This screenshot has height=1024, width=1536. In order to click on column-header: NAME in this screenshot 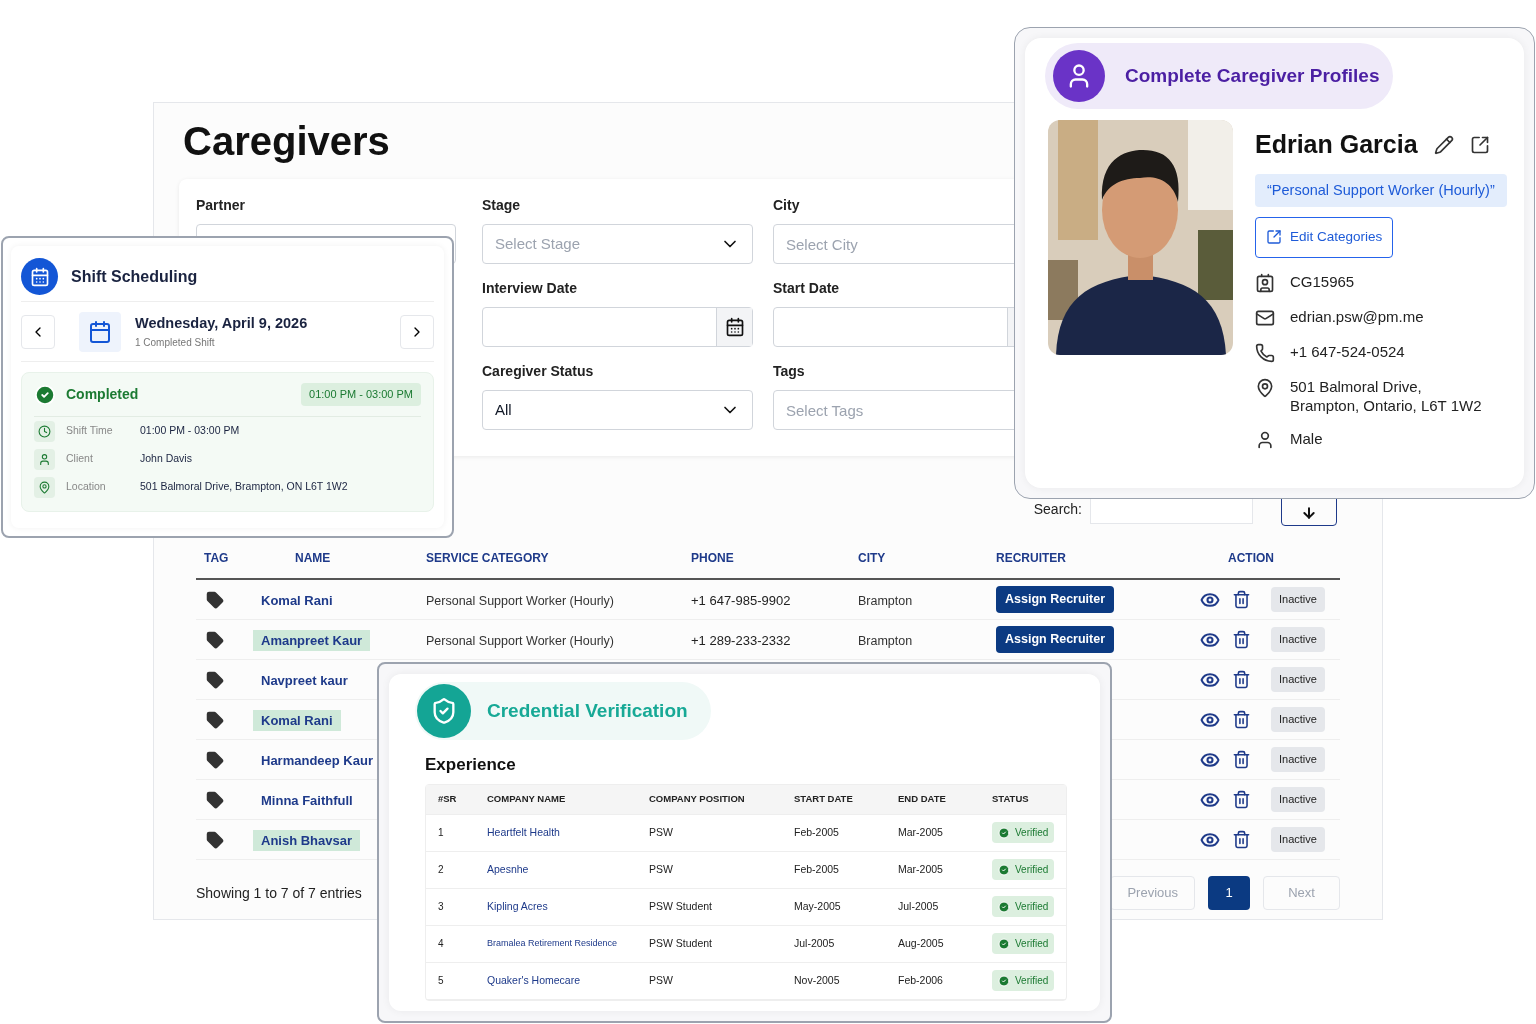, I will do `click(313, 558)`.